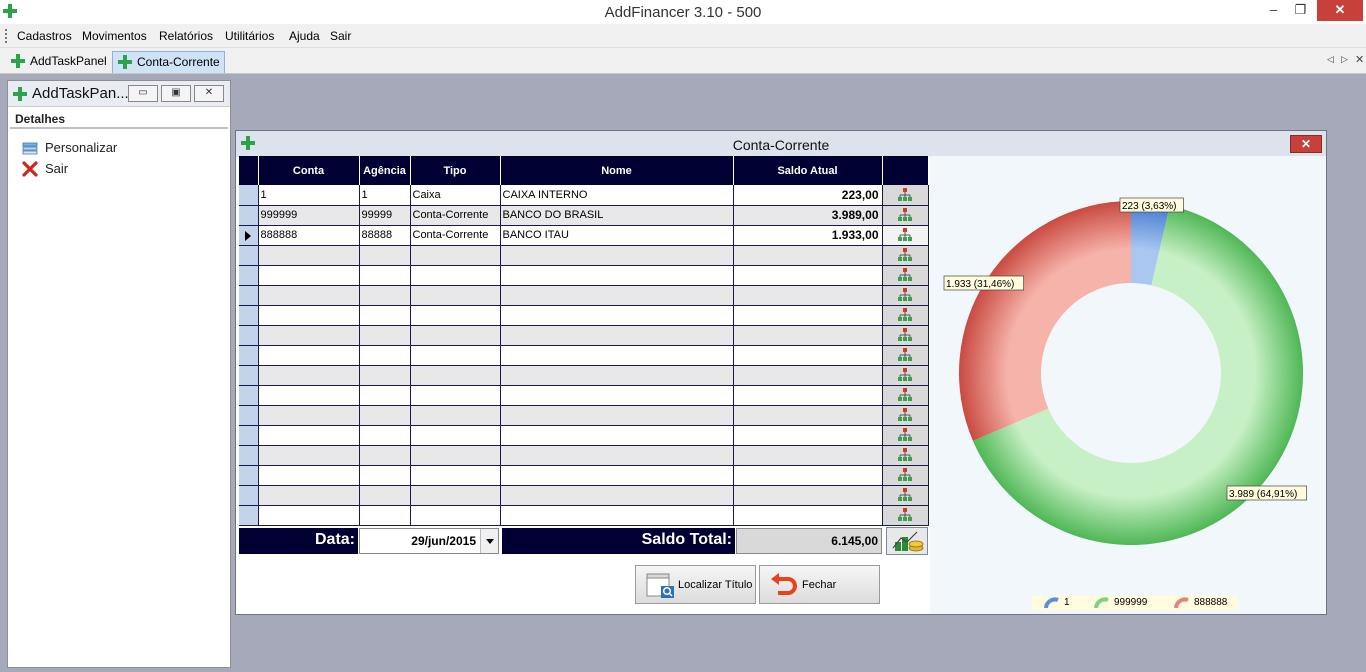 This screenshot has height=672, width=1366. What do you see at coordinates (1330, 59) in the screenshot?
I see `tab-prev-icon: ◁` at bounding box center [1330, 59].